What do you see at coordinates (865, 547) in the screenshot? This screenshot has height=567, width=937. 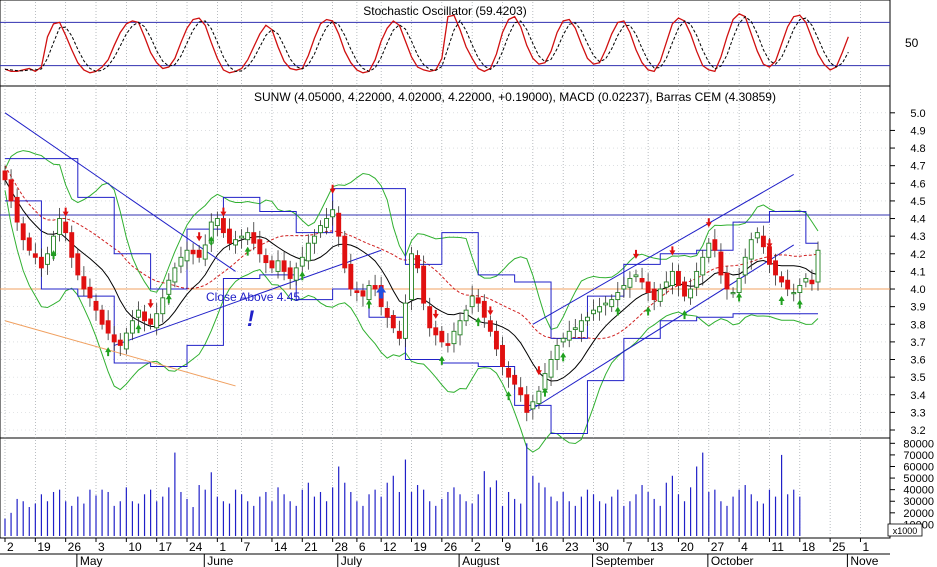 I see `day-label: 1` at bounding box center [865, 547].